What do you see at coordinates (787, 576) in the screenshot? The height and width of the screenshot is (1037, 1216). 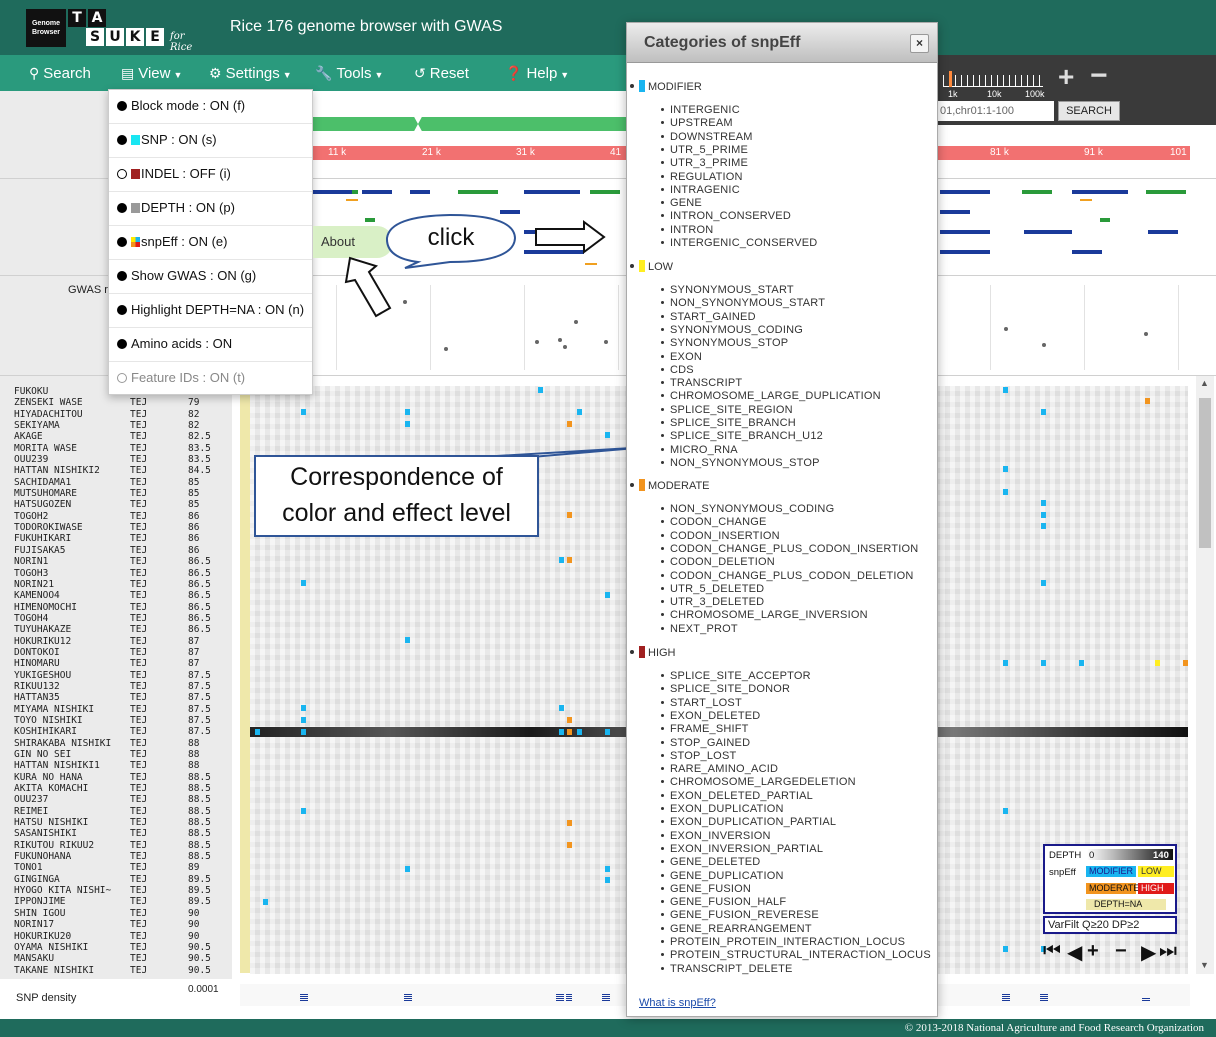 I see `effect-item: CODON_CHANGE_PLUS_CODON_DELETION` at bounding box center [787, 576].